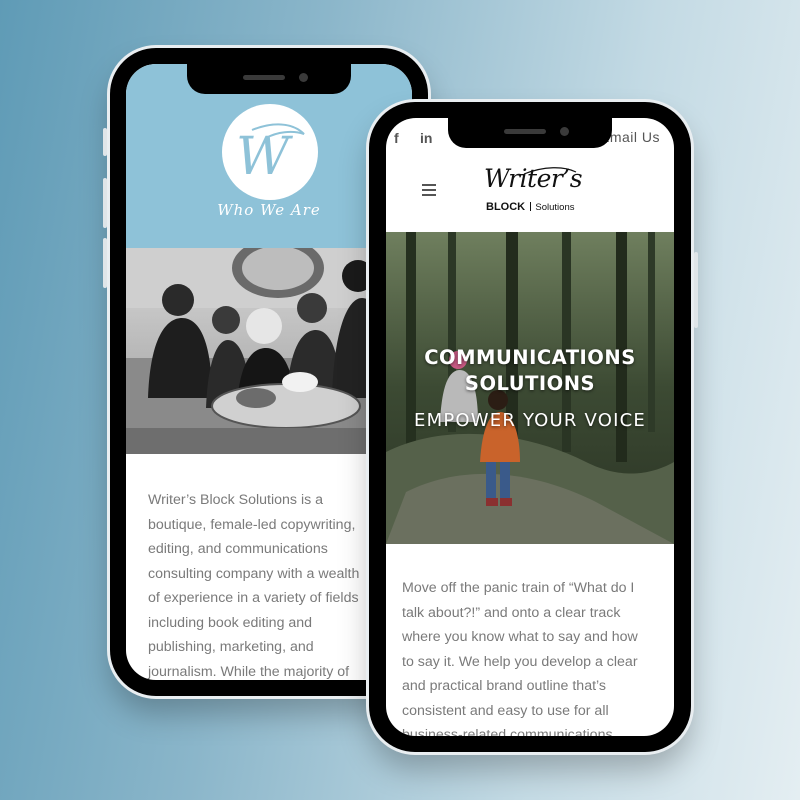 The height and width of the screenshot is (800, 800). Describe the element at coordinates (264, 157) in the screenshot. I see `svg-text: W` at that location.